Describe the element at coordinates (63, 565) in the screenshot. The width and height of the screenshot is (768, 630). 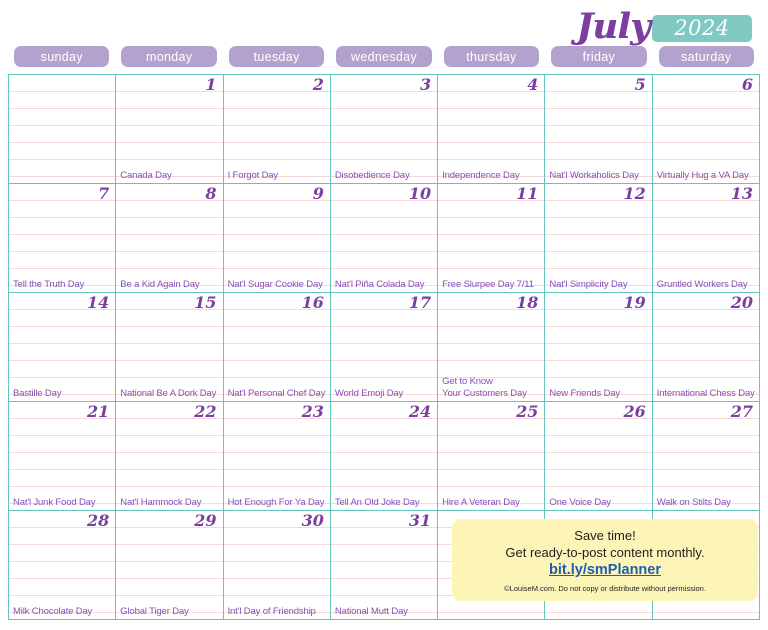
I see `calendar-day-cell: 28 Milk Chocolate Day` at that location.